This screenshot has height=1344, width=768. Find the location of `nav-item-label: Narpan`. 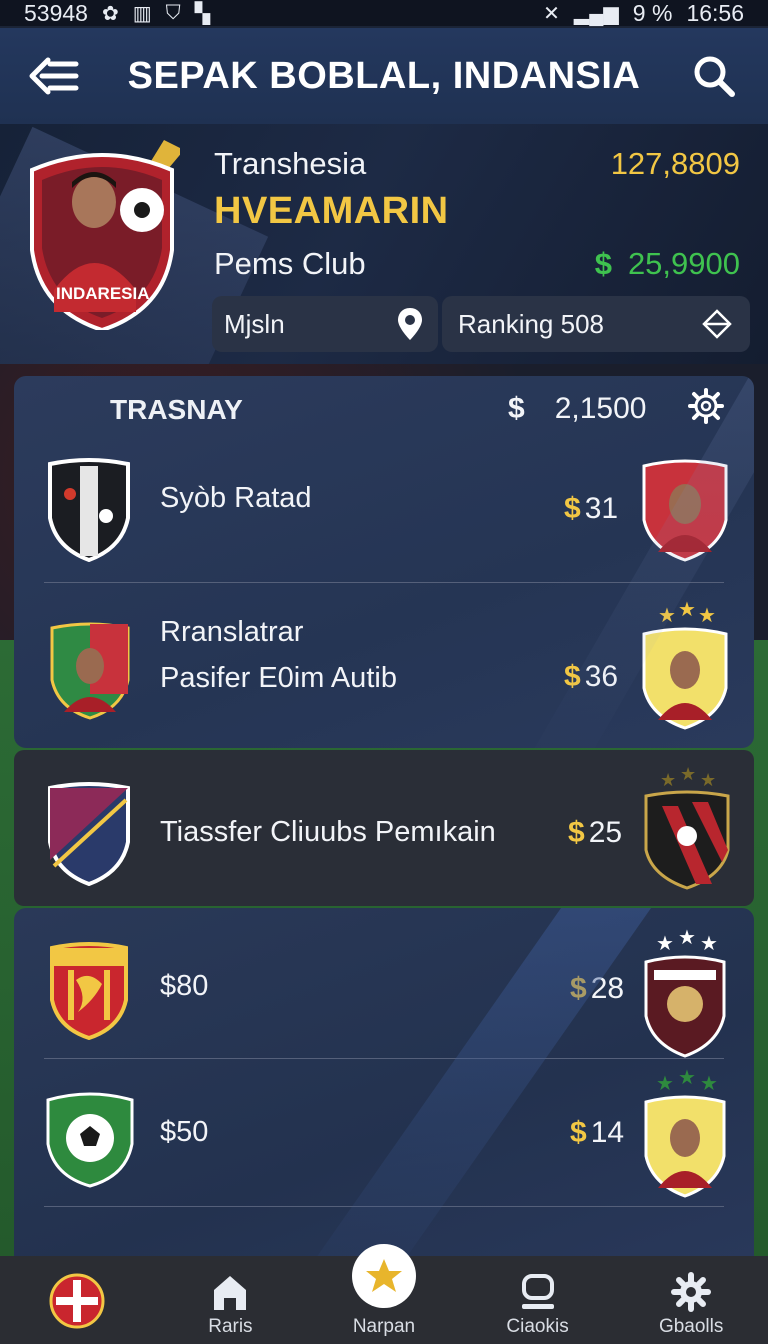

nav-item-label: Narpan is located at coordinates (384, 1326).